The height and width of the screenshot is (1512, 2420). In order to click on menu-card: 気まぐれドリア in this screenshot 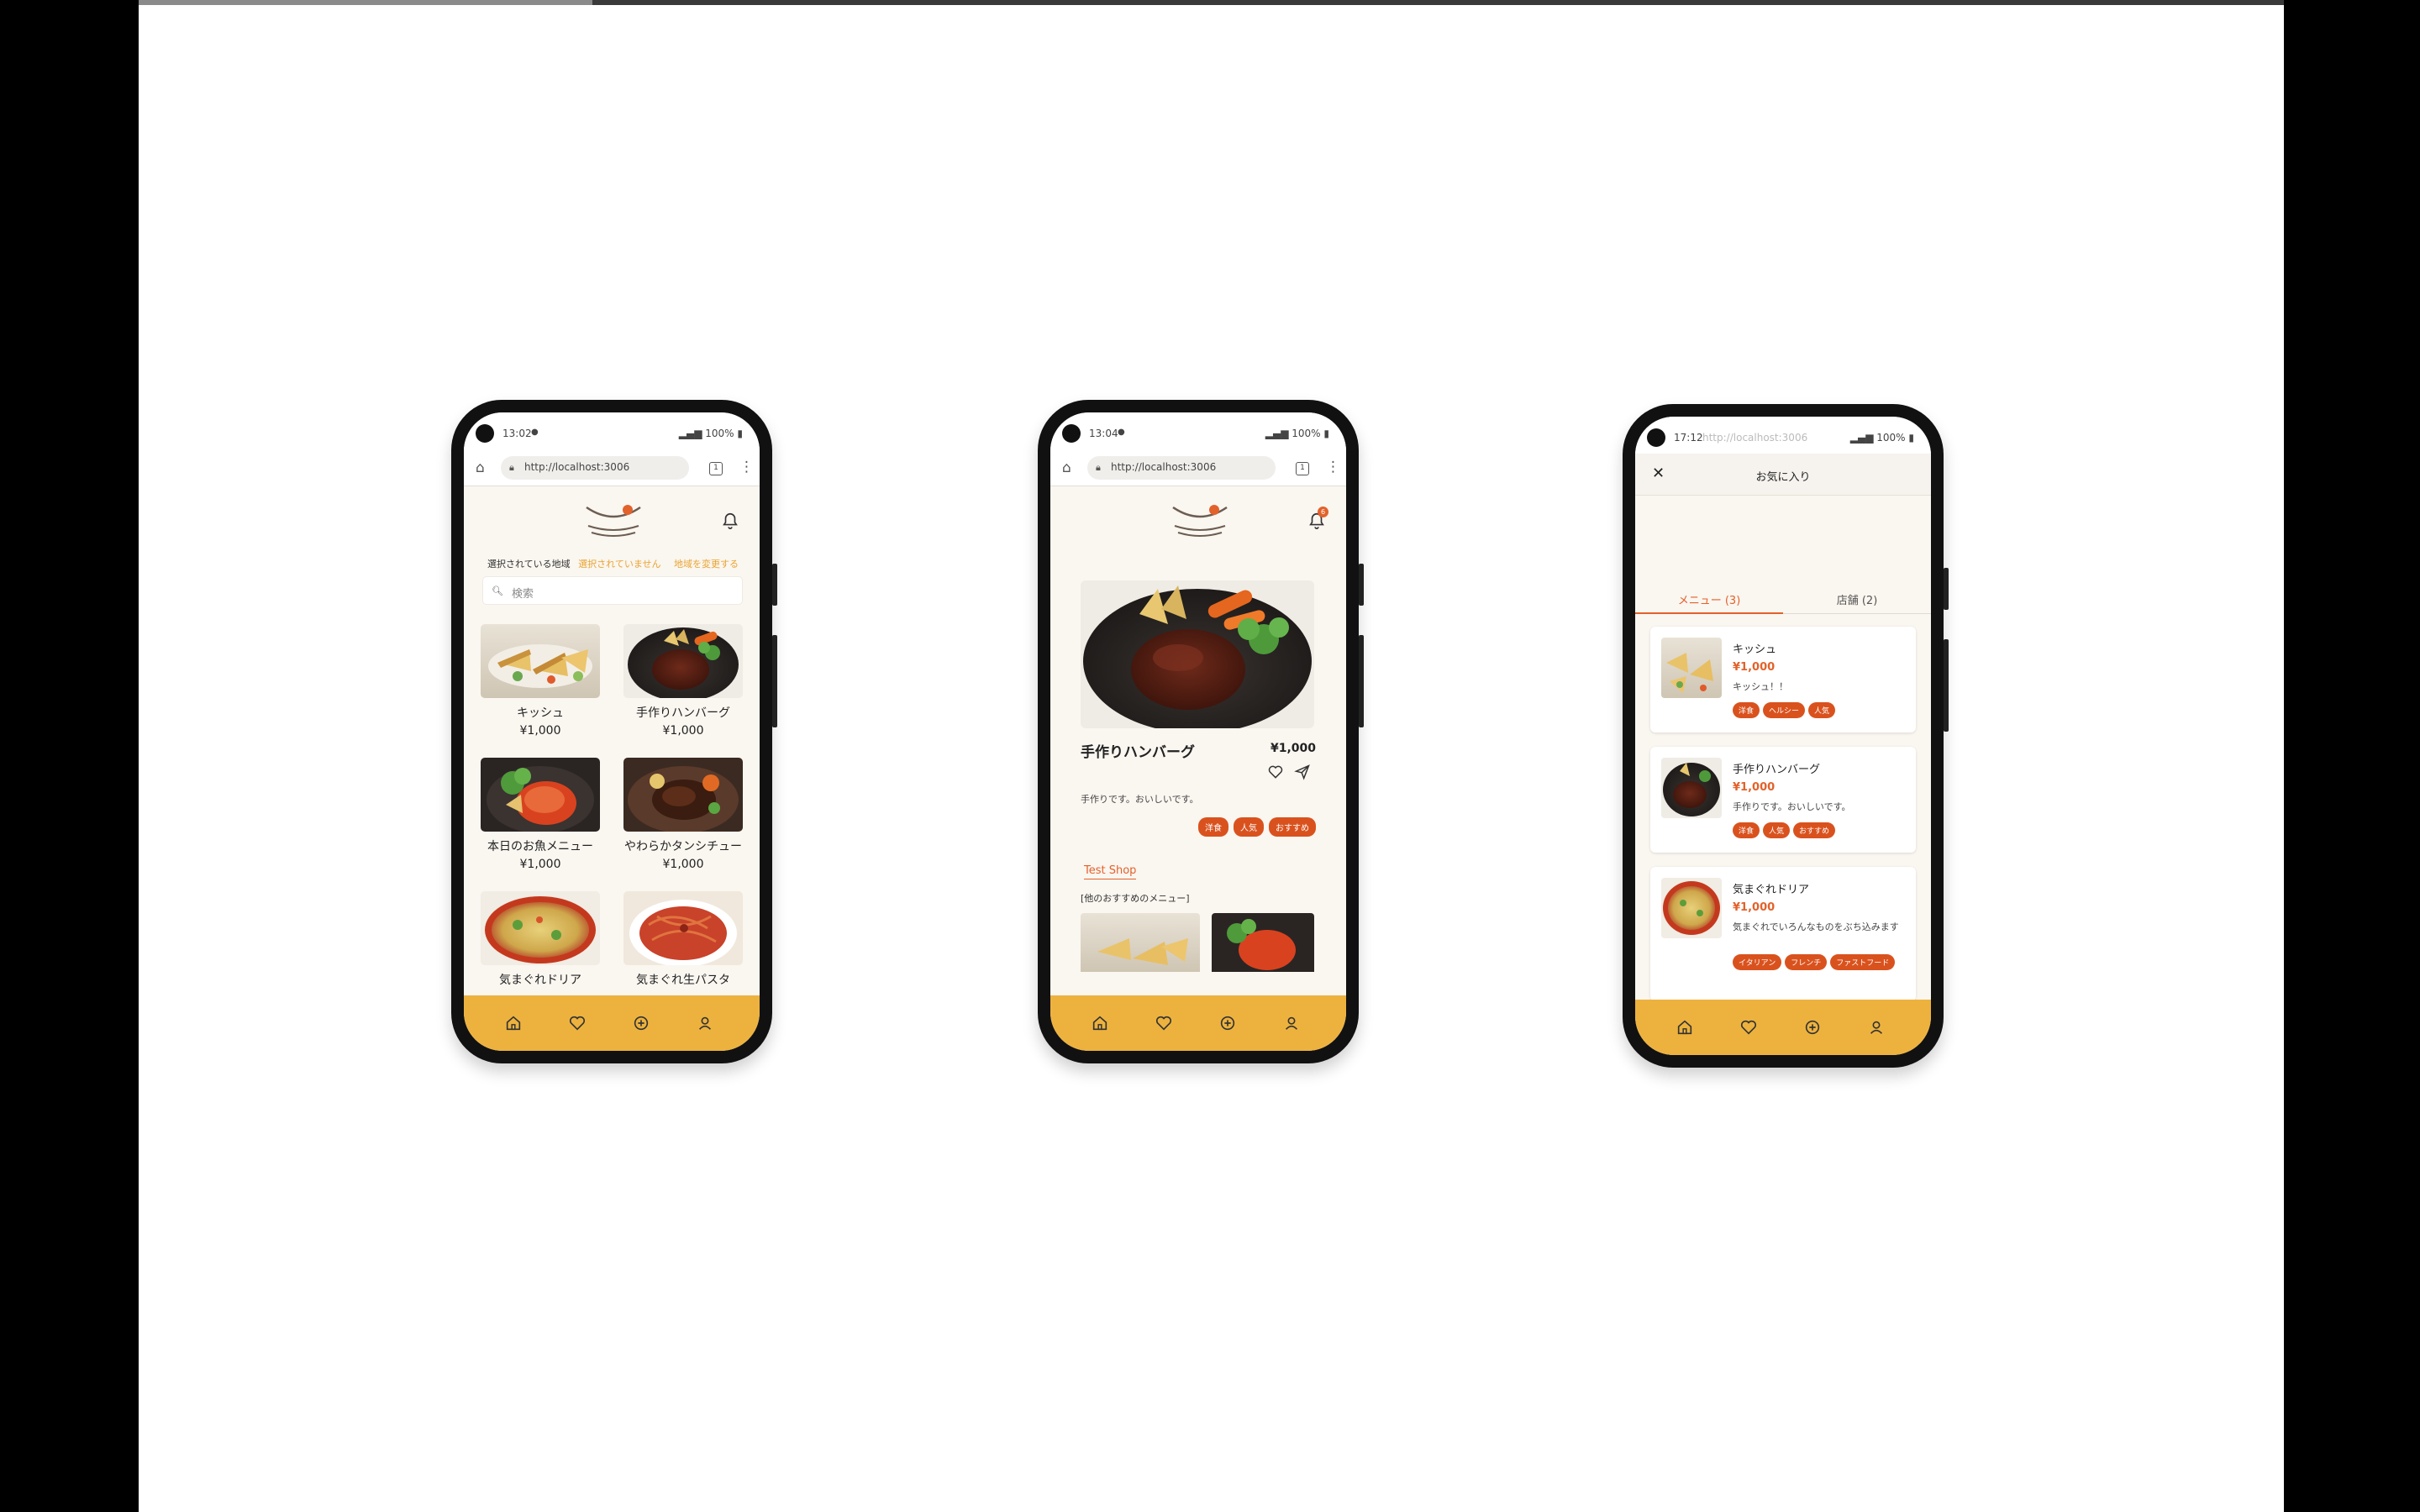, I will do `click(540, 939)`.